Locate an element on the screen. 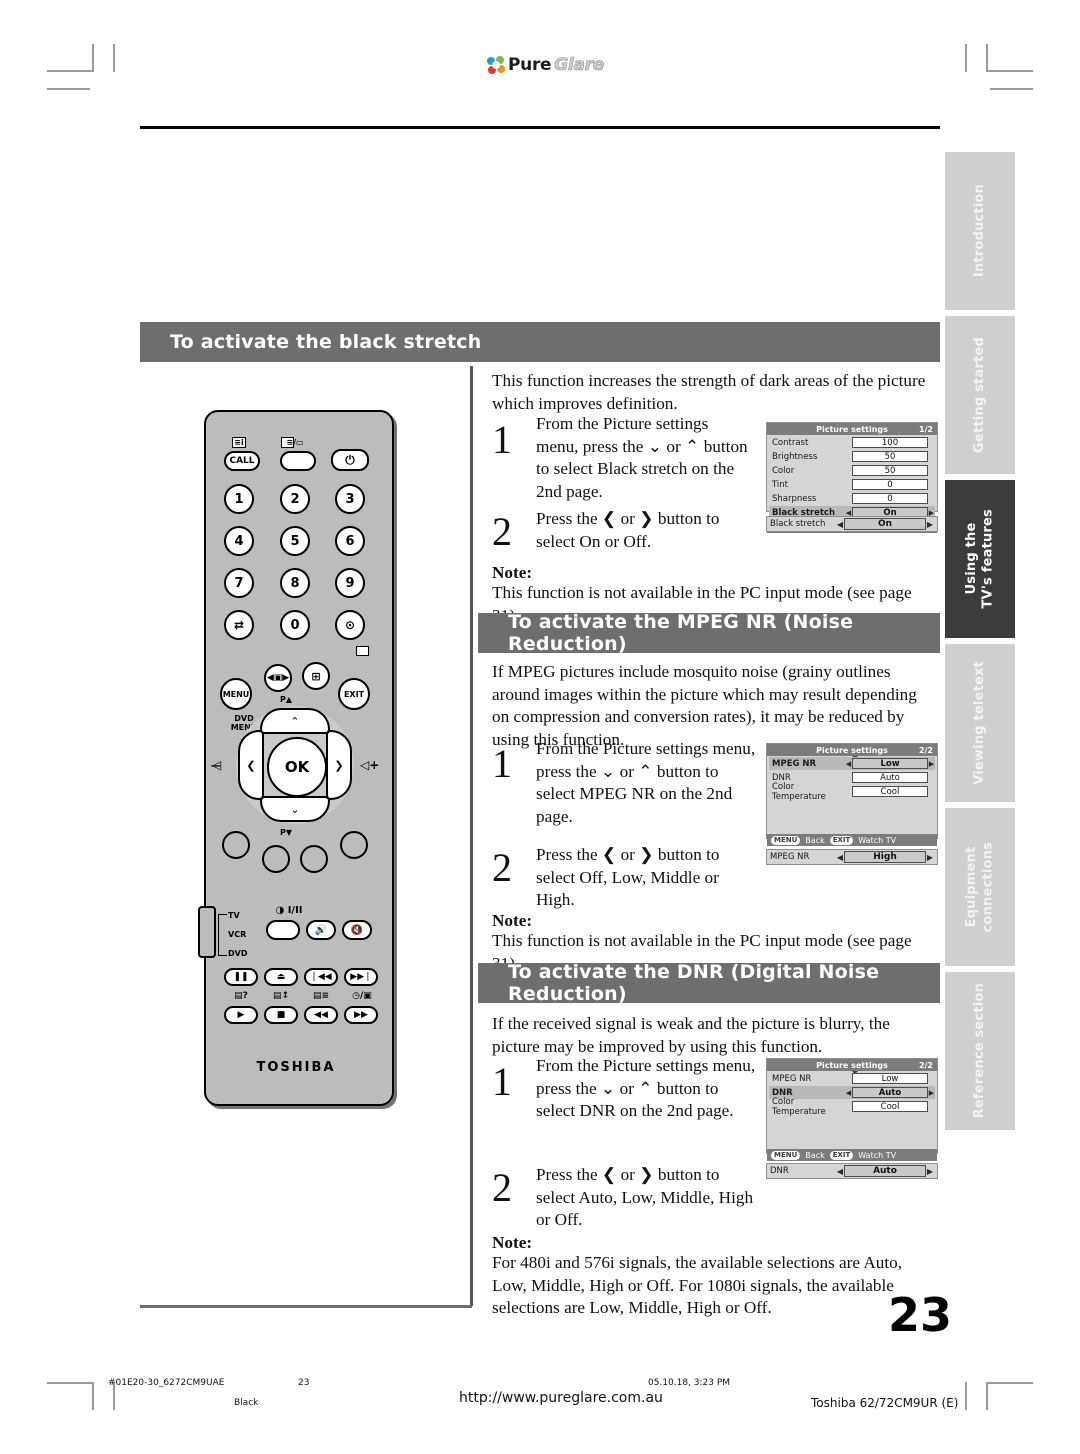 Image resolution: width=1080 pixels, height=1454 pixels. sidebar-tab-using-the-tvs-features: Using the TV's features is located at coordinates (980, 559).